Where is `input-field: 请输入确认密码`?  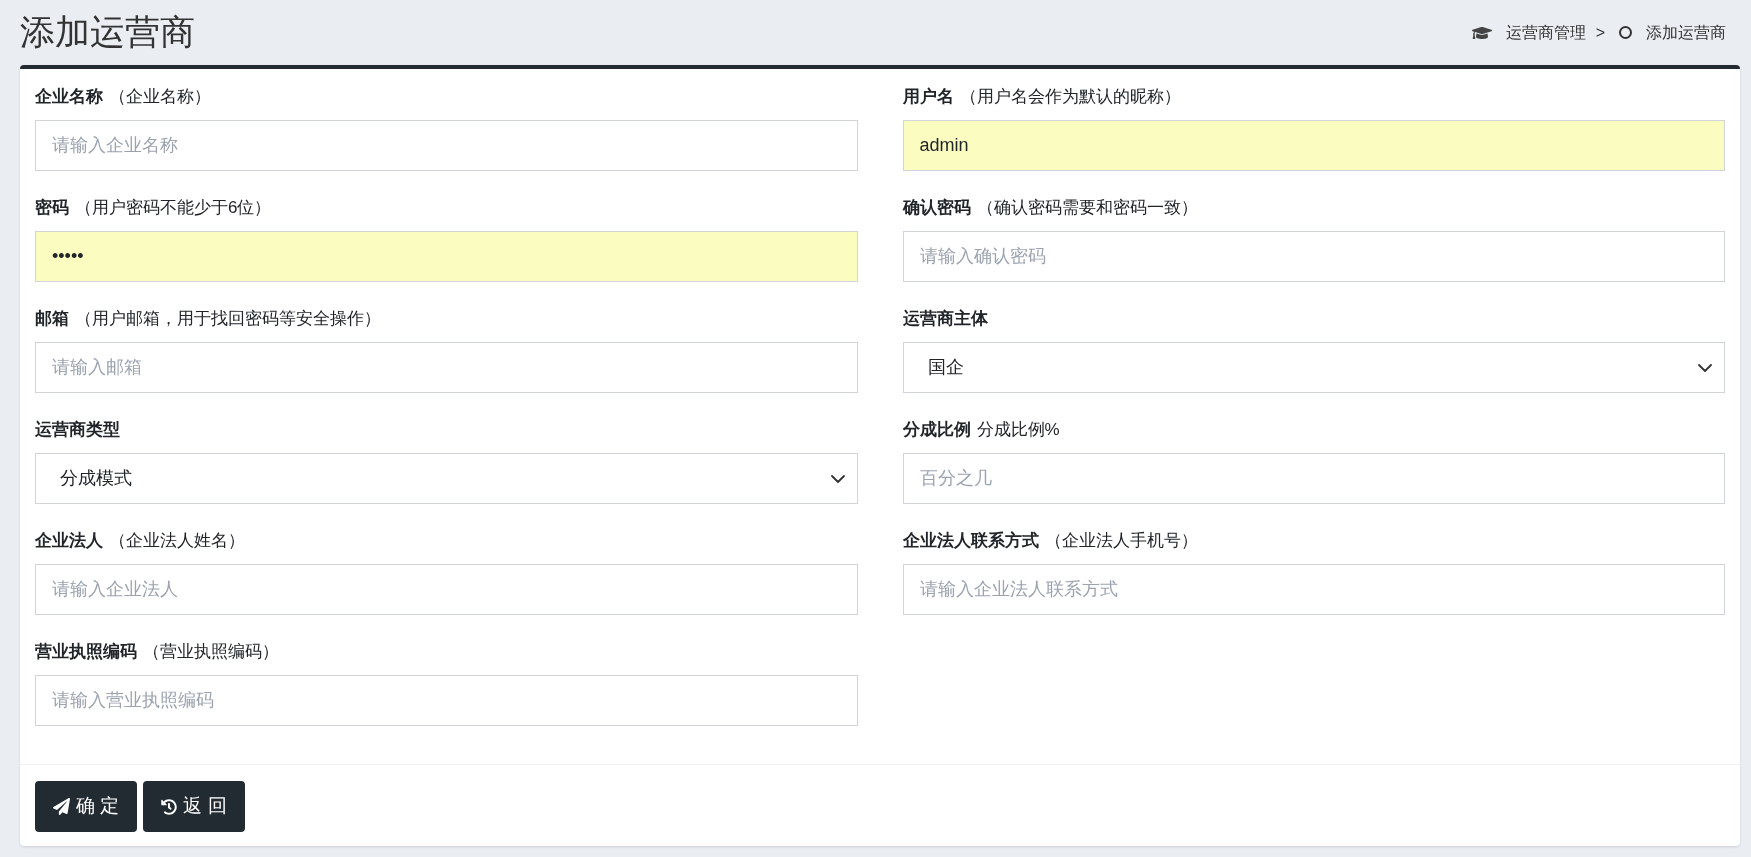
input-field: 请输入确认密码 is located at coordinates (1313, 256).